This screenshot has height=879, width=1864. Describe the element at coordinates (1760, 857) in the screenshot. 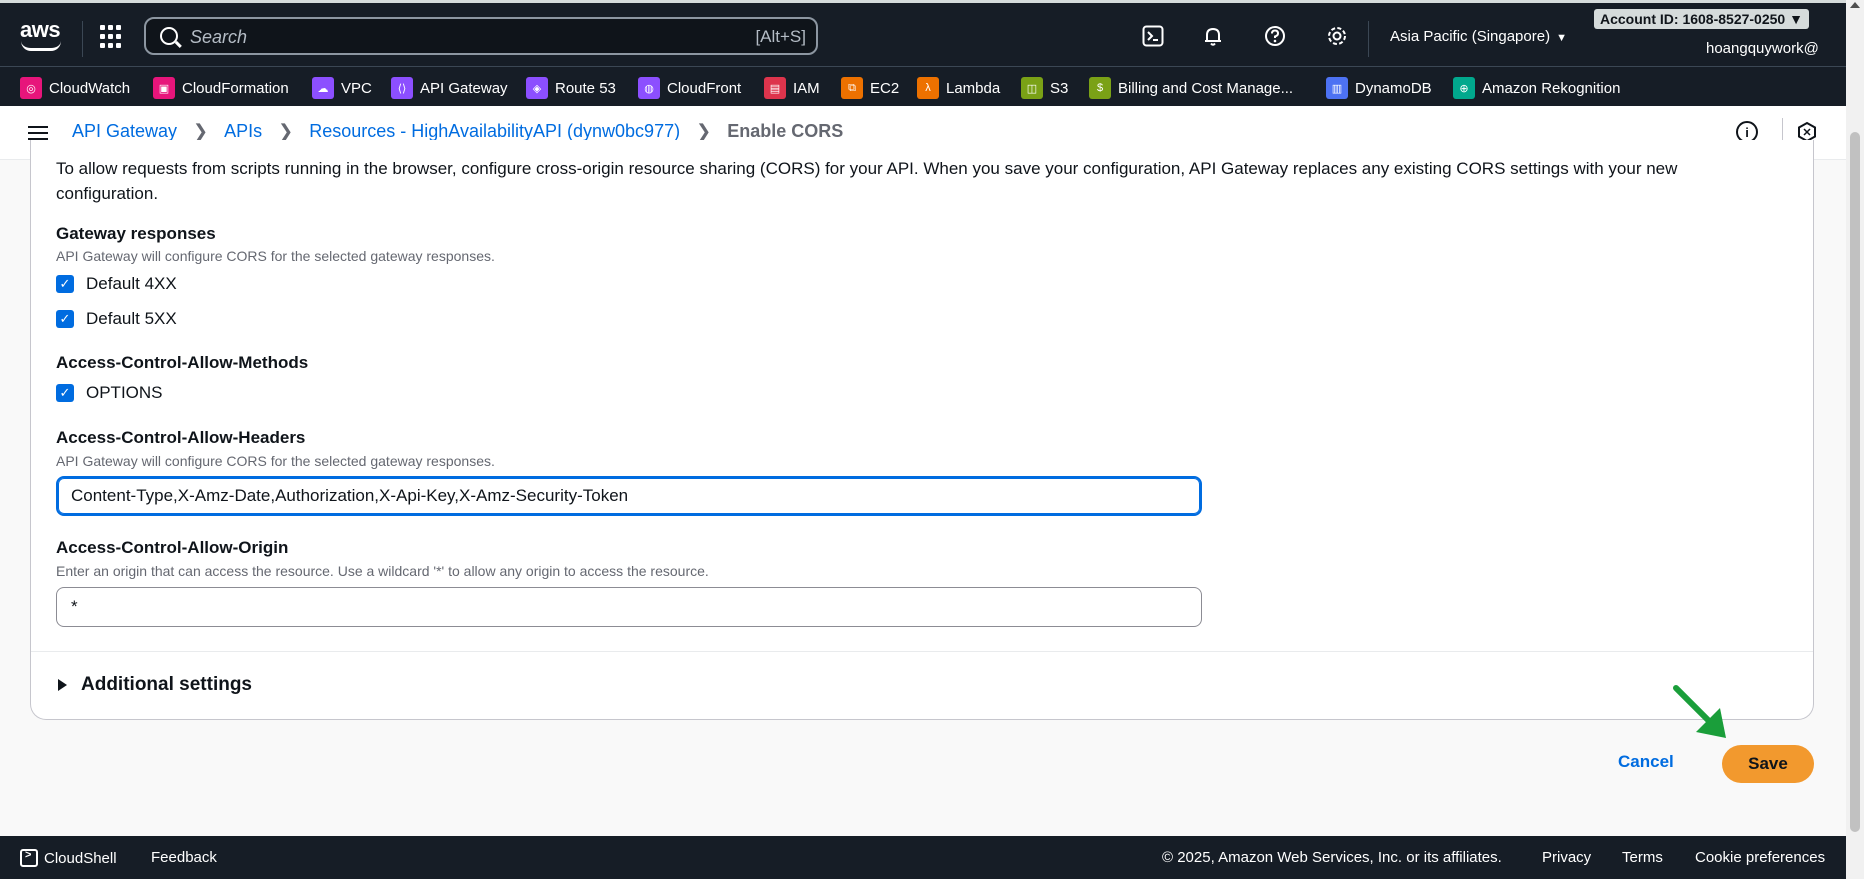

I see `footer-cookie-preferences: Cookie preferences` at that location.